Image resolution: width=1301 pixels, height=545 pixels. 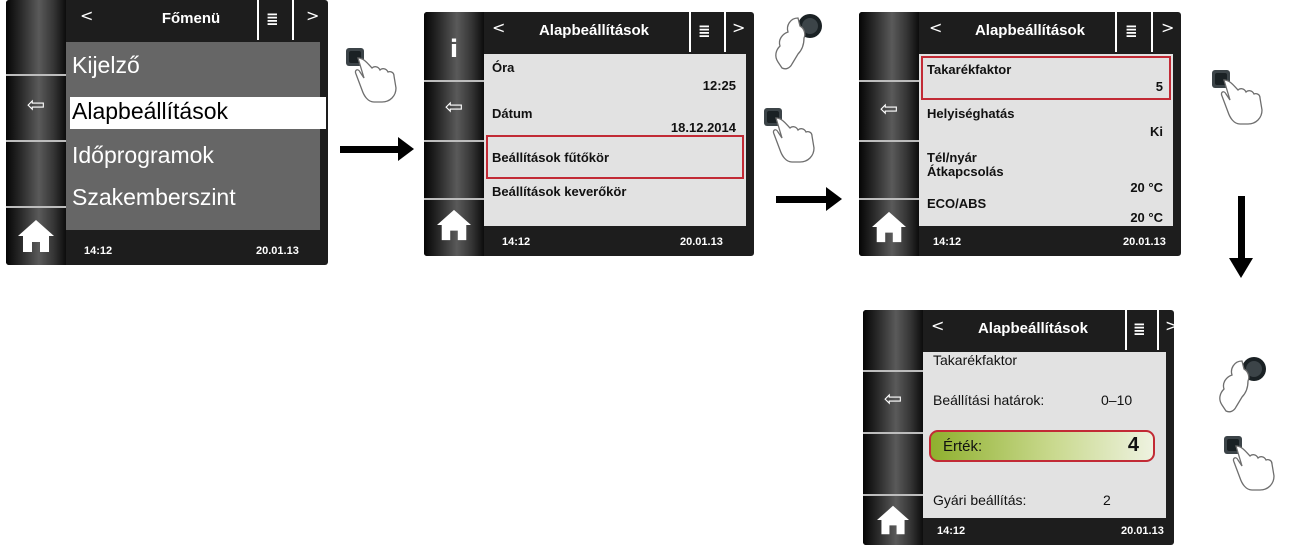 What do you see at coordinates (975, 360) in the screenshot?
I see `param-name: Takarékfaktor` at bounding box center [975, 360].